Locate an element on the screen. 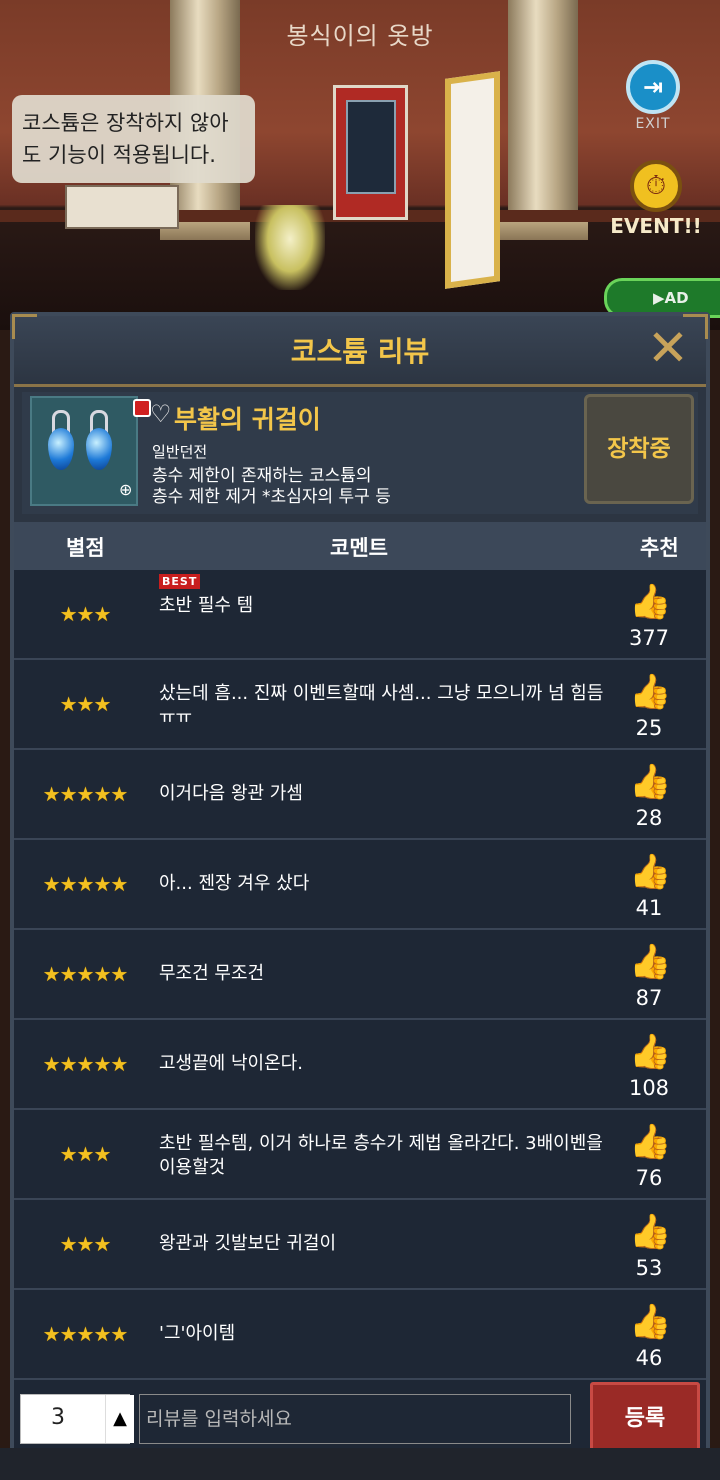  zoom-icon: ⊕ is located at coordinates (128, 489).